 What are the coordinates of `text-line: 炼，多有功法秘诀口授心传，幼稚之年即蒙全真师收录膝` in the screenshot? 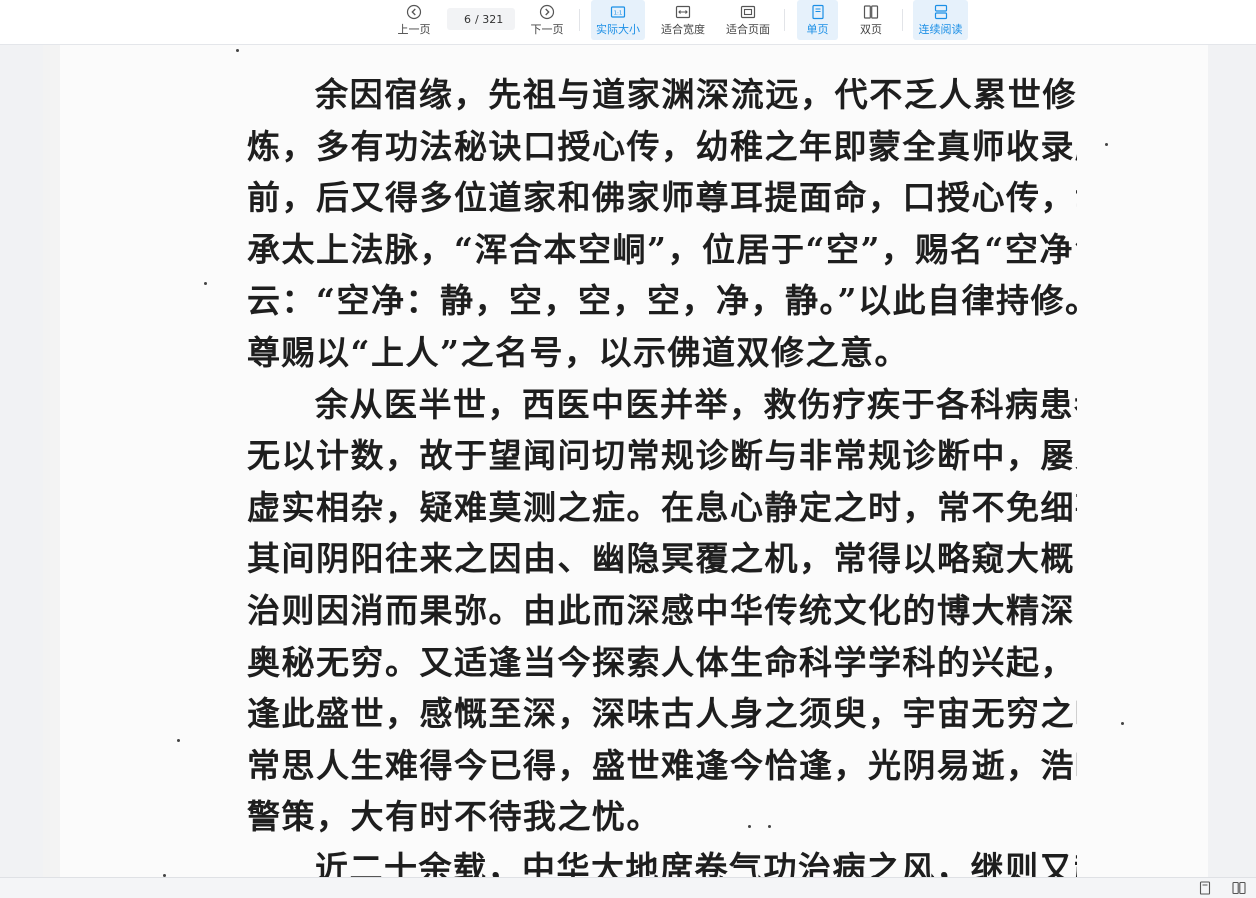 It's located at (662, 146).